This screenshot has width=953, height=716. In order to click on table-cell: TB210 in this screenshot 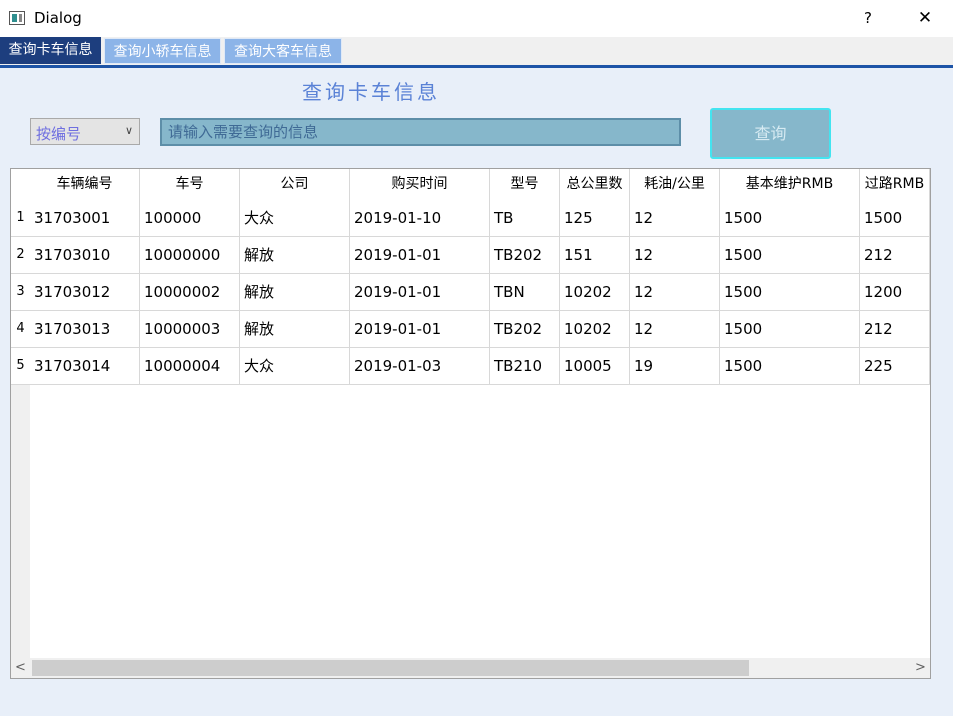, I will do `click(525, 366)`.